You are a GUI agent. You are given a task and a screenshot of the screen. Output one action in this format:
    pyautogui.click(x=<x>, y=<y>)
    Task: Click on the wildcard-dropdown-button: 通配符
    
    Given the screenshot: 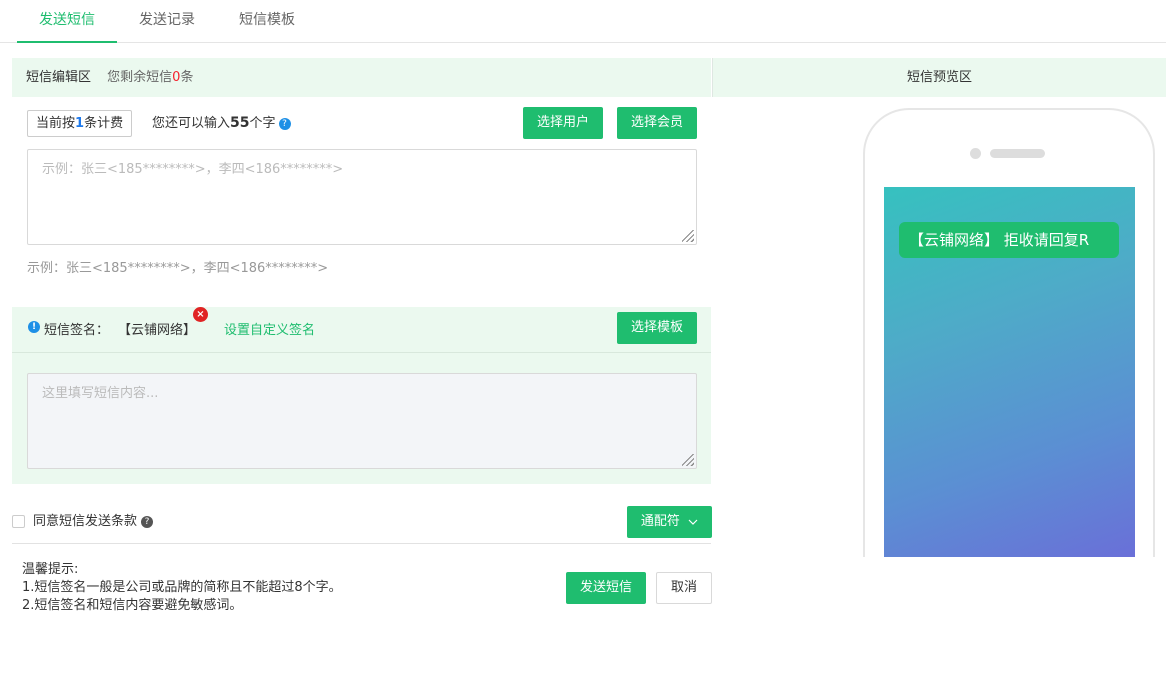 What is the action you would take?
    pyautogui.click(x=669, y=522)
    